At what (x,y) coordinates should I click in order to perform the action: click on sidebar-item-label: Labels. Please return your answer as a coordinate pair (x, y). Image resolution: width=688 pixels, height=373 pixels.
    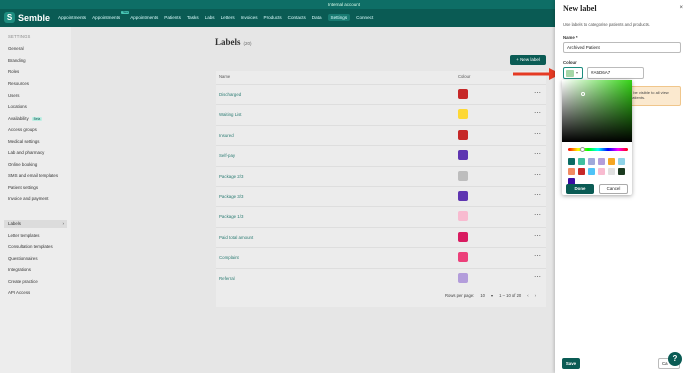
    Looking at the image, I should click on (14, 223).